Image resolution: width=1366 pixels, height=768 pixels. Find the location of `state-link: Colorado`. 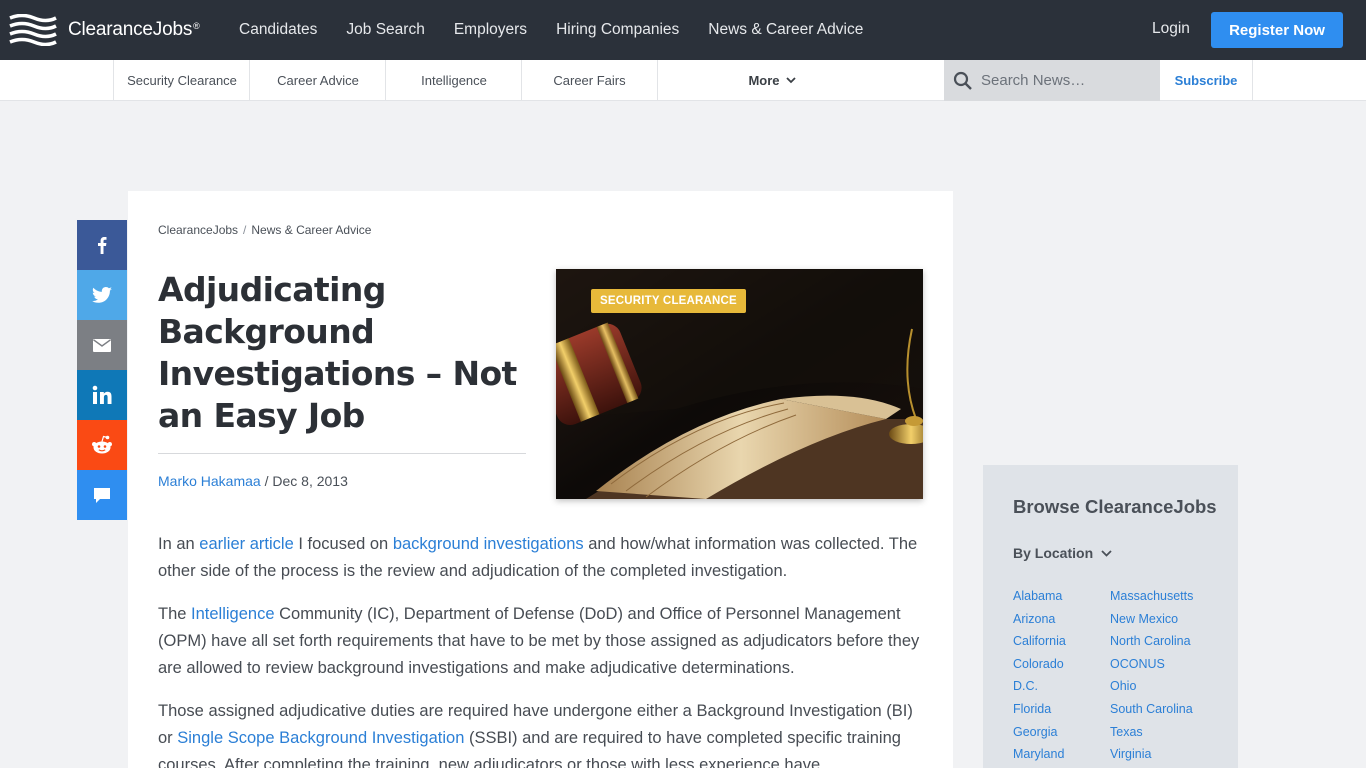

state-link: Colorado is located at coordinates (1063, 664).